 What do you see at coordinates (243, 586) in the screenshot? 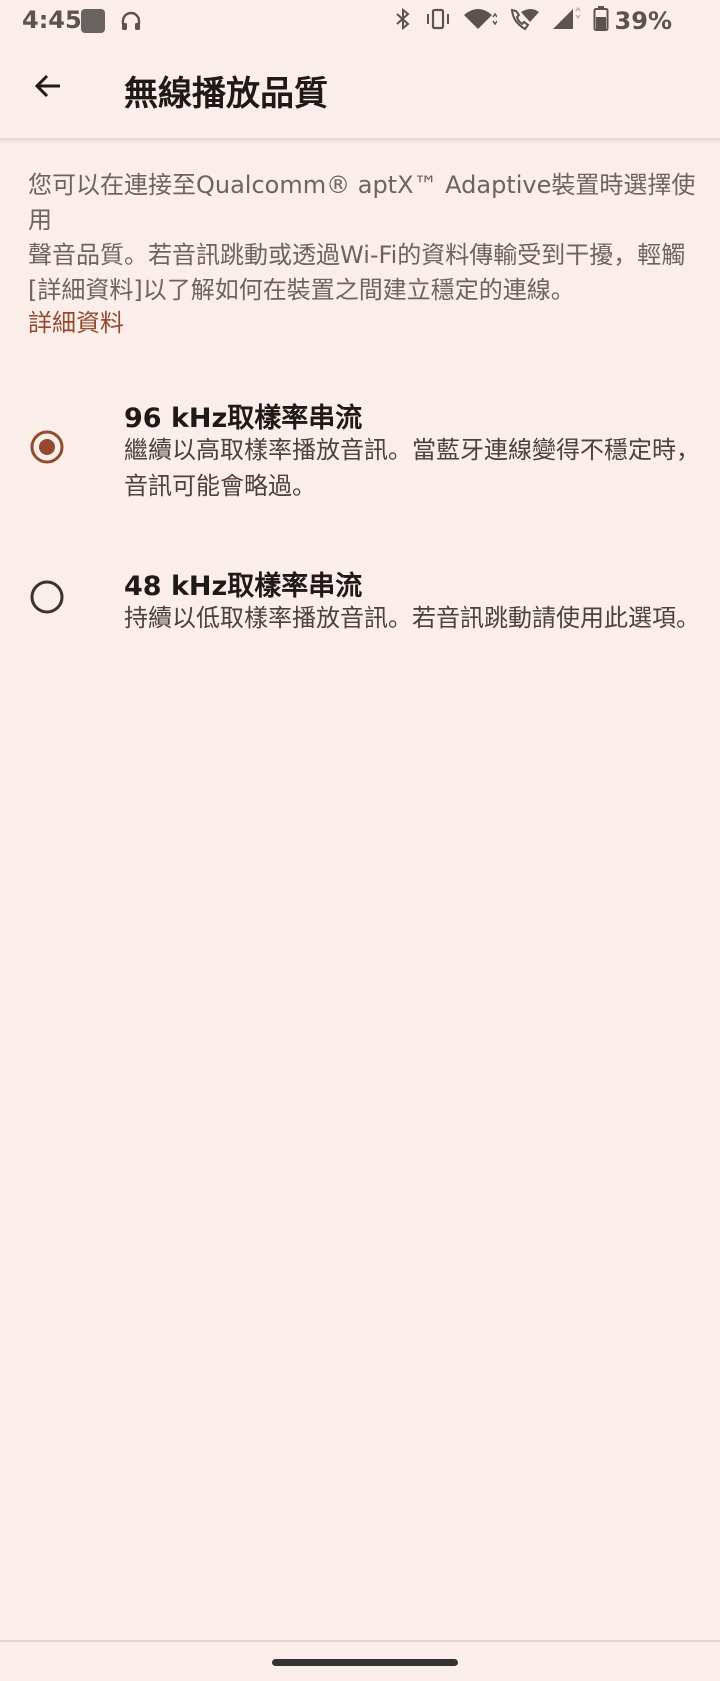
I see `option-title: 48 kHz取樣率串流` at bounding box center [243, 586].